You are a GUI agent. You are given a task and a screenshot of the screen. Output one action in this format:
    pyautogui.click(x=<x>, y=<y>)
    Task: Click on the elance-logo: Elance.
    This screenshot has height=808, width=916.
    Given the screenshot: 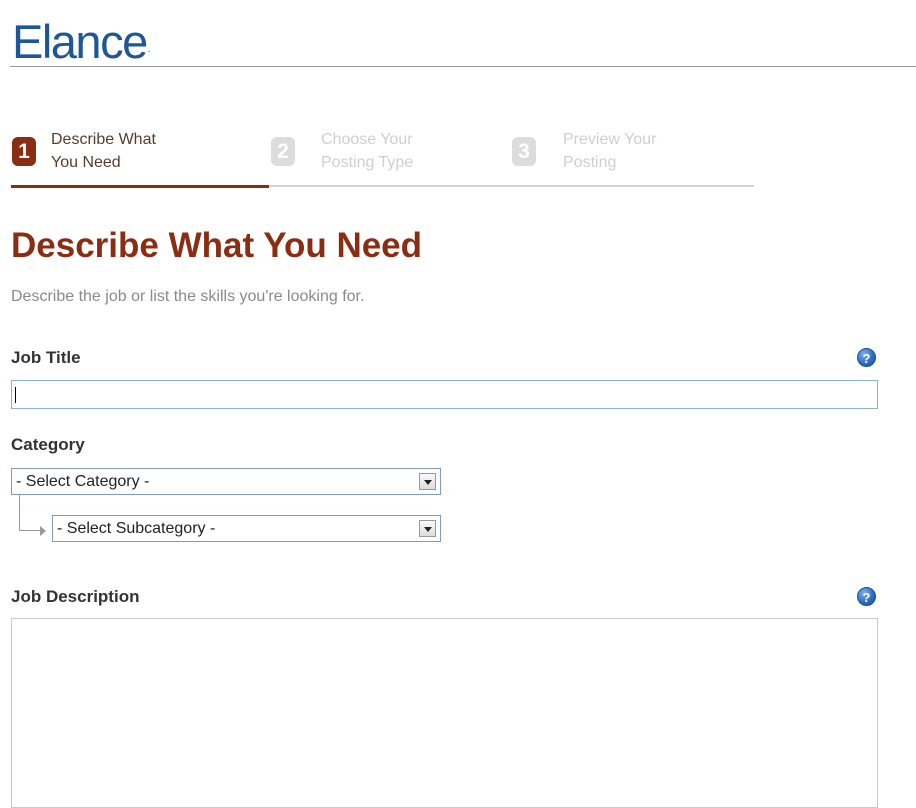 What is the action you would take?
    pyautogui.click(x=81, y=41)
    